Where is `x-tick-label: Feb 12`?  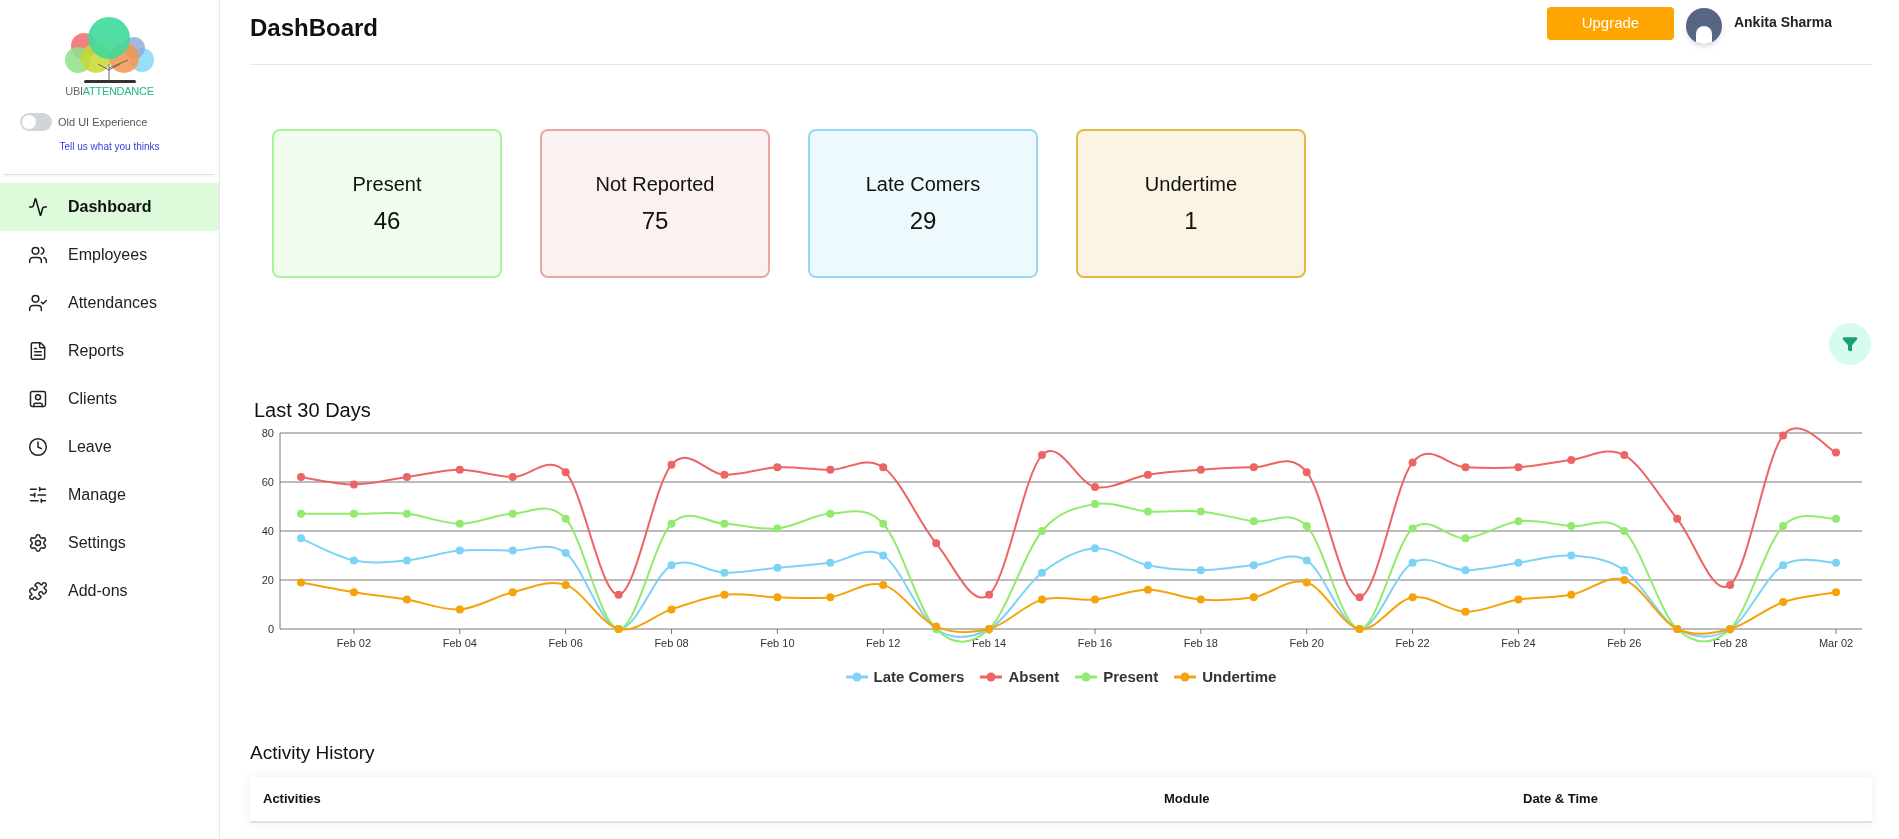 x-tick-label: Feb 12 is located at coordinates (883, 643).